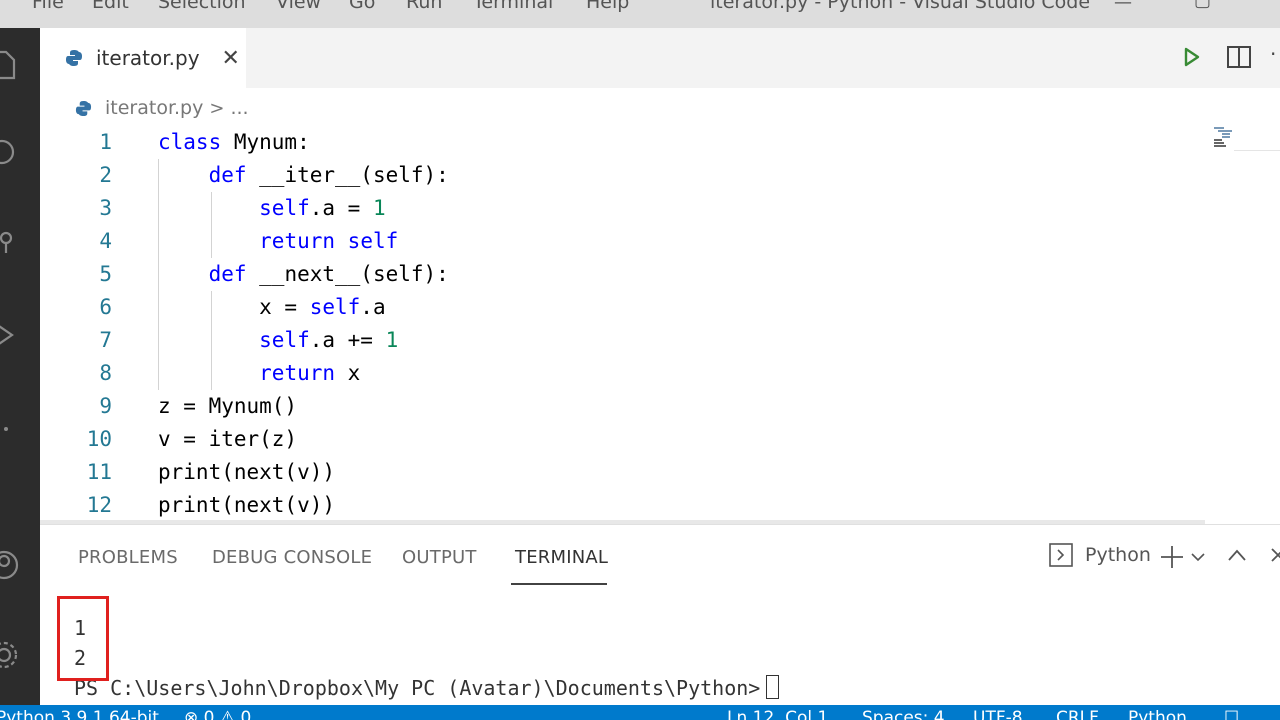  What do you see at coordinates (10, 565) in the screenshot?
I see `account-icon` at bounding box center [10, 565].